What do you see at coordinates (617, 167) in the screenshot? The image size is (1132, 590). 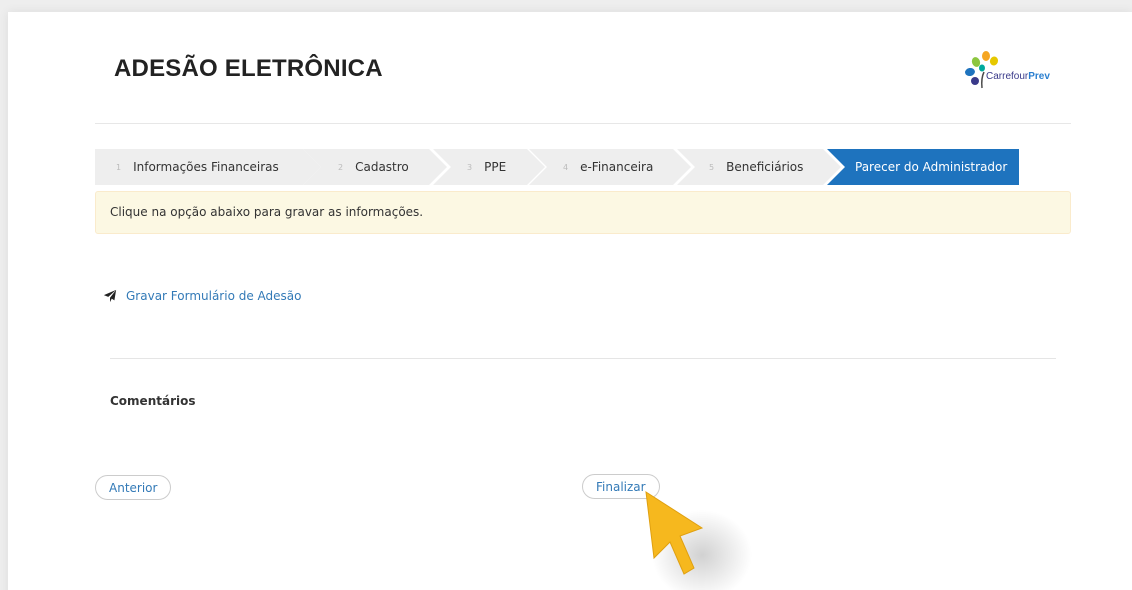 I see `wizard-step-label: e-Financeira` at bounding box center [617, 167].